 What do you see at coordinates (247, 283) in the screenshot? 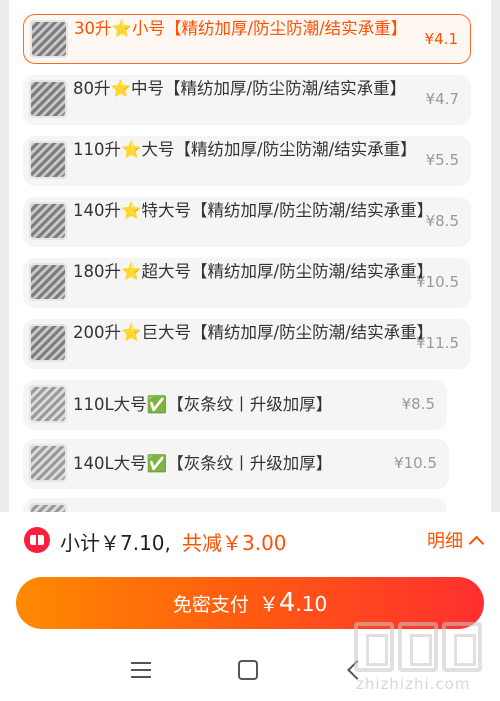
I see `sku-option-180l: 180升⭐超大号【精纺加厚/防尘防潮/结实承重】 ¥10.5` at bounding box center [247, 283].